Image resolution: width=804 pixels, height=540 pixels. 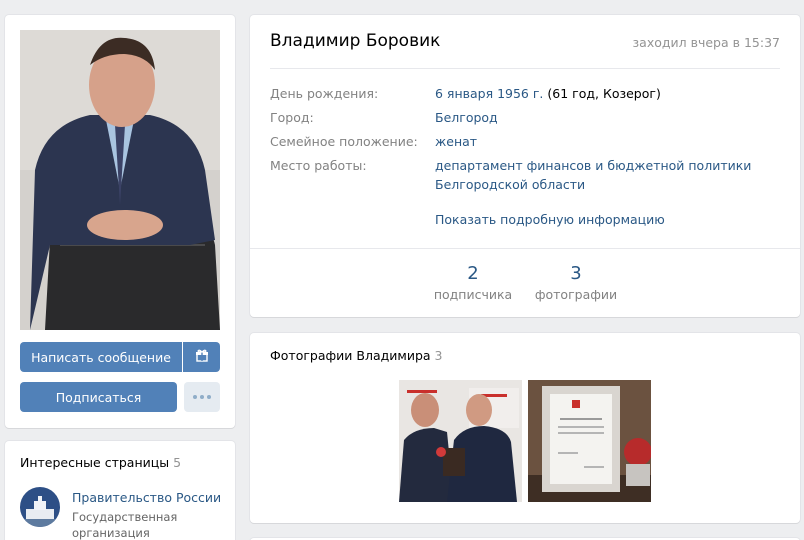 I want to click on profile-name: Владимир Боровик, so click(x=355, y=41).